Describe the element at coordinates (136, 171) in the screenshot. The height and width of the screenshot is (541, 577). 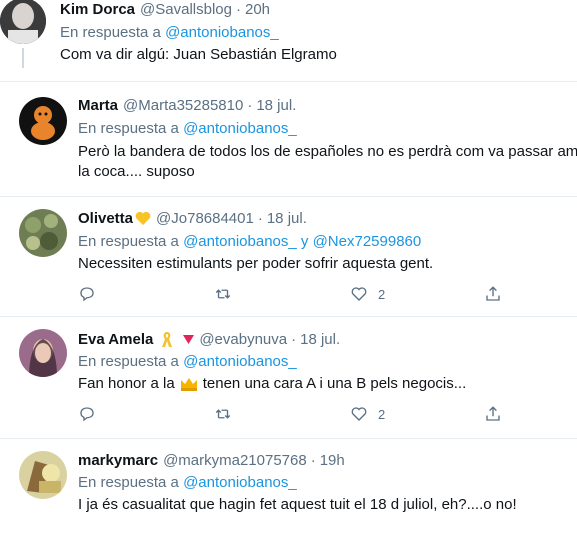
I see `tweet-text-line: la coca.... suposo` at that location.